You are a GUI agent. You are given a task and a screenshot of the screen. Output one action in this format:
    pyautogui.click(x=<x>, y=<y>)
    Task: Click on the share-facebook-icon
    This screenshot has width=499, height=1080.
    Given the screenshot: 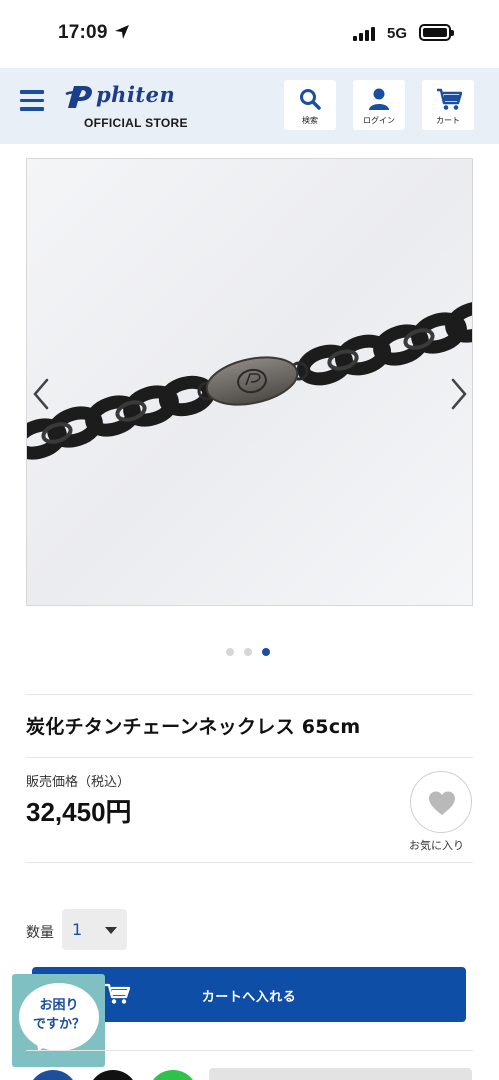 What is the action you would take?
    pyautogui.click(x=53, y=1075)
    